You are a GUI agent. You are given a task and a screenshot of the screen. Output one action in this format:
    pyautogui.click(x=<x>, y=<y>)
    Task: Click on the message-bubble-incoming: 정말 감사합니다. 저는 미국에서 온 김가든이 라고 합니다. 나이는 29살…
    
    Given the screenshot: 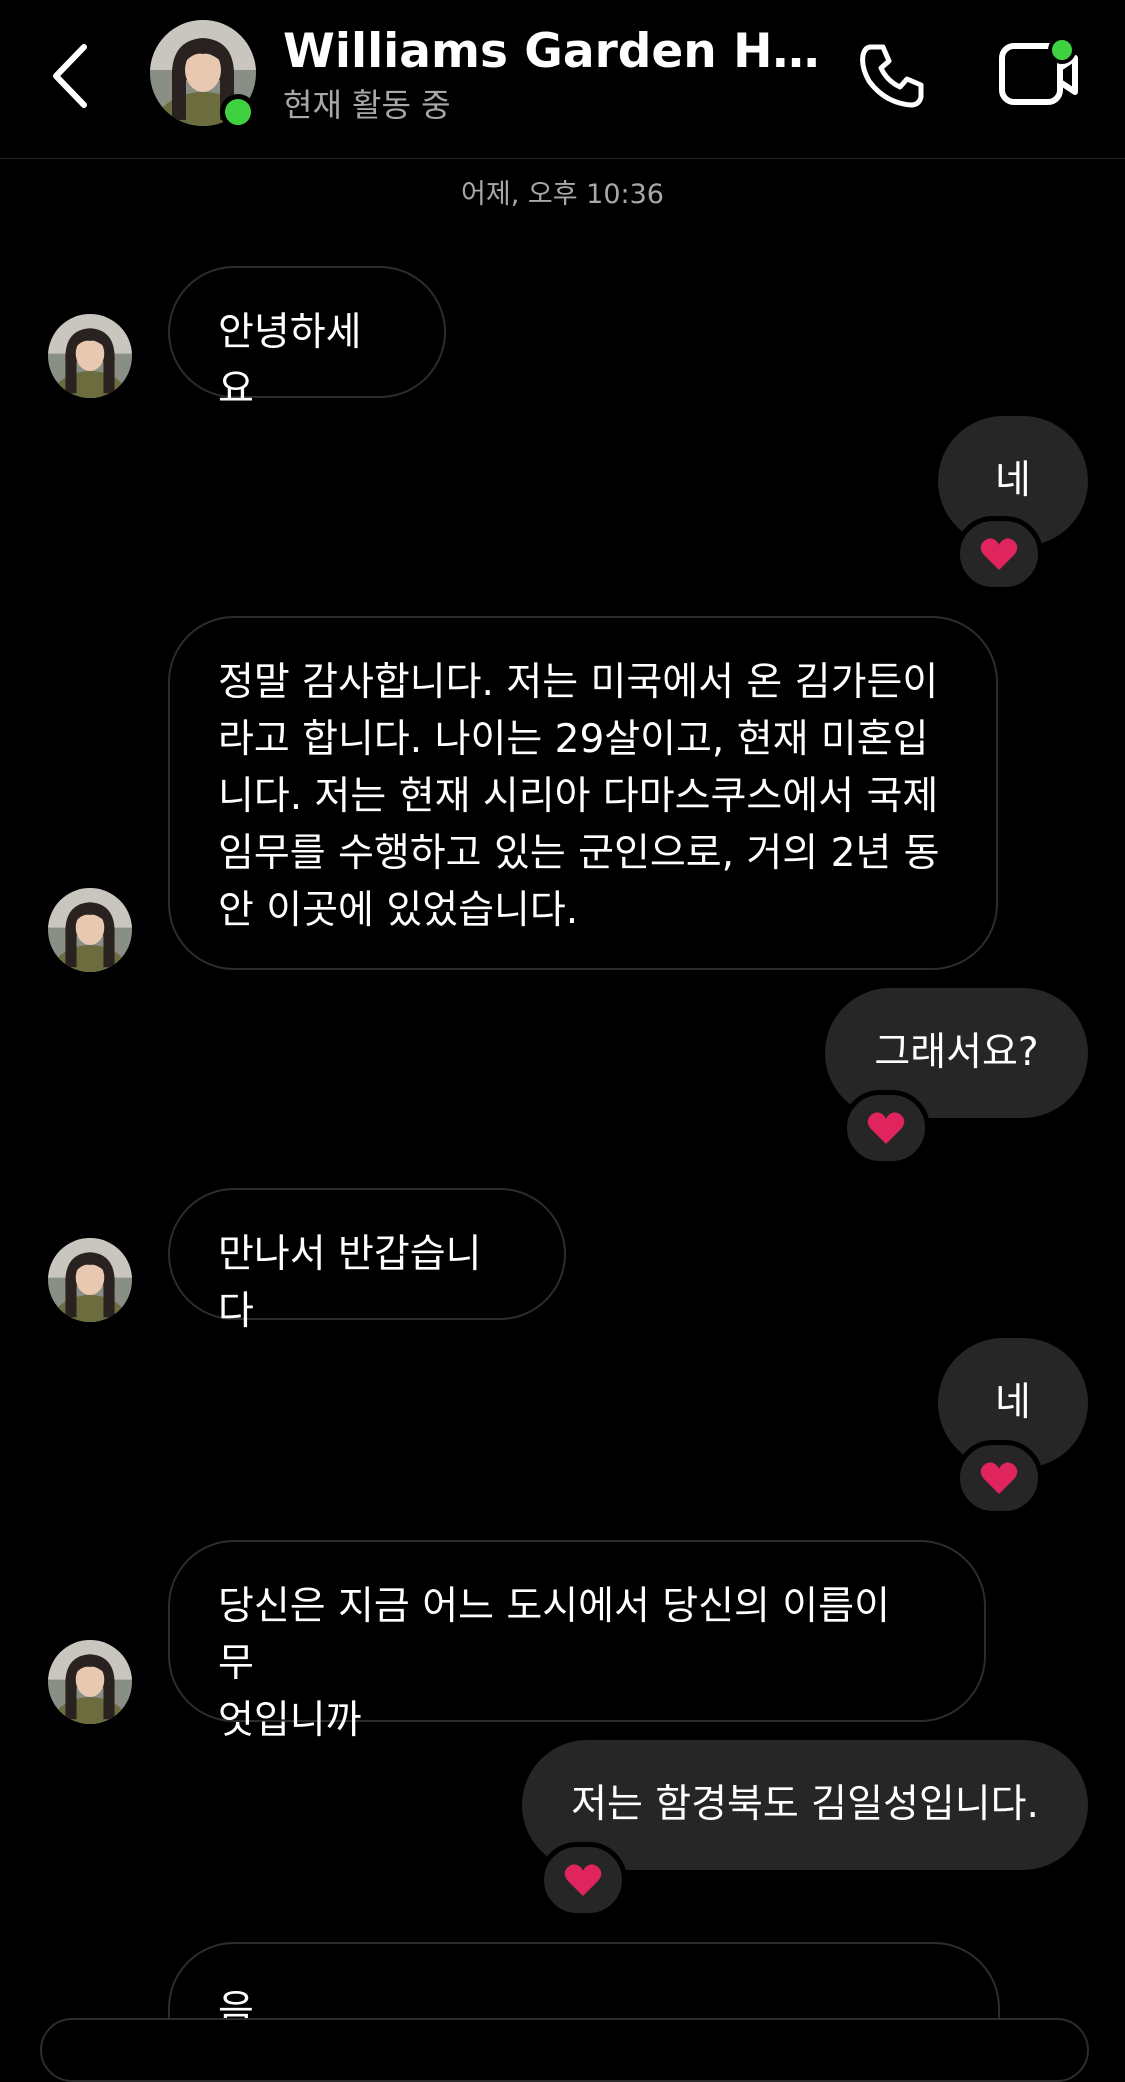 What is the action you would take?
    pyautogui.click(x=583, y=793)
    